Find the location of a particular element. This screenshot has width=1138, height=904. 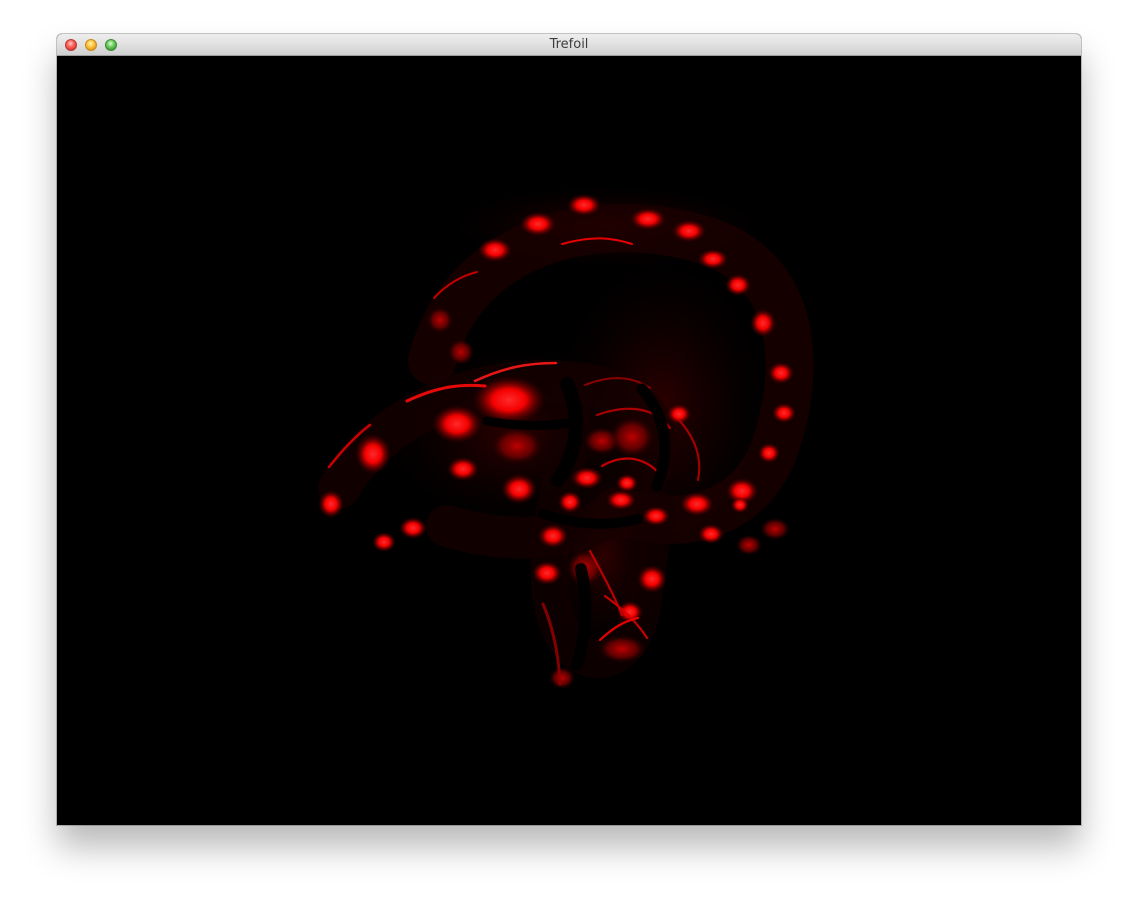

window-title: Trefoil is located at coordinates (569, 44).